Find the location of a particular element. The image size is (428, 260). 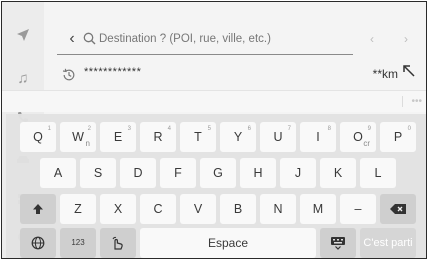

key-l: L is located at coordinates (378, 173).